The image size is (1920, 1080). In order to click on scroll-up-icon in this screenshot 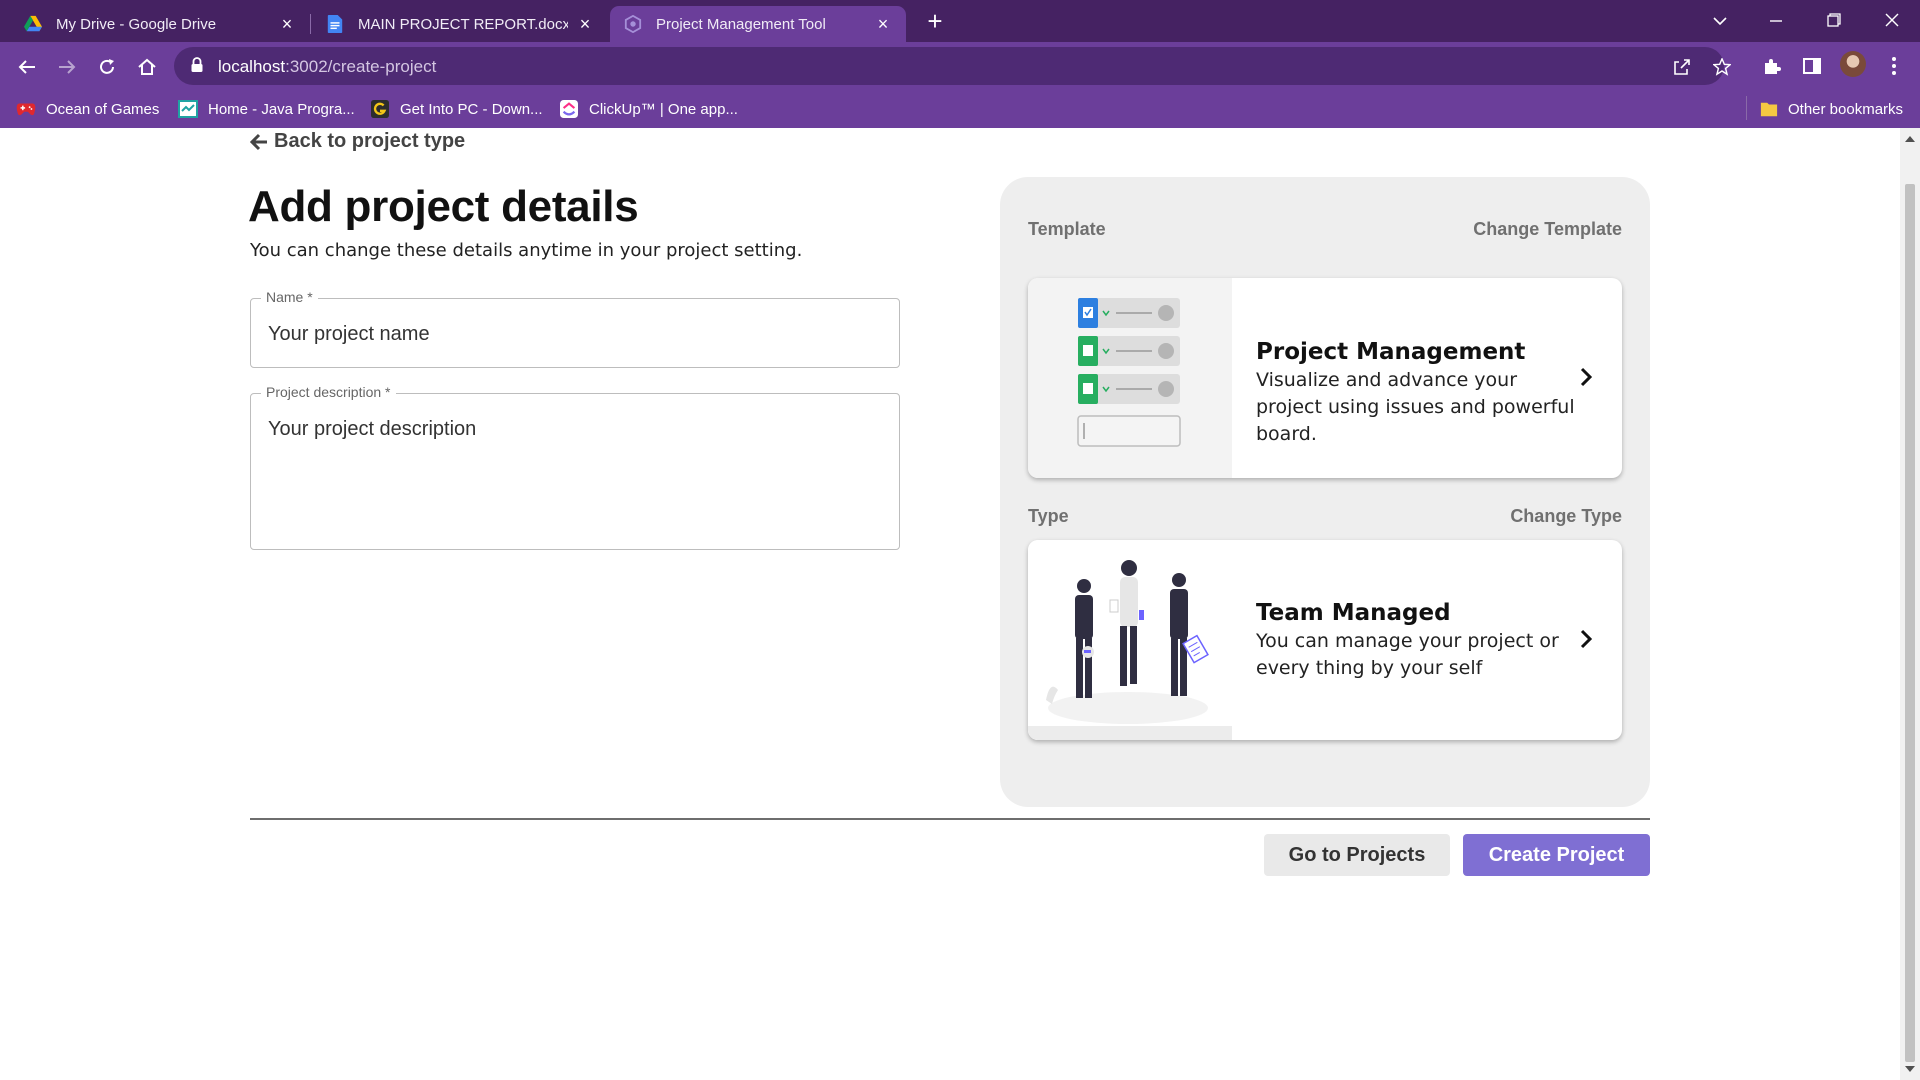, I will do `click(1910, 139)`.